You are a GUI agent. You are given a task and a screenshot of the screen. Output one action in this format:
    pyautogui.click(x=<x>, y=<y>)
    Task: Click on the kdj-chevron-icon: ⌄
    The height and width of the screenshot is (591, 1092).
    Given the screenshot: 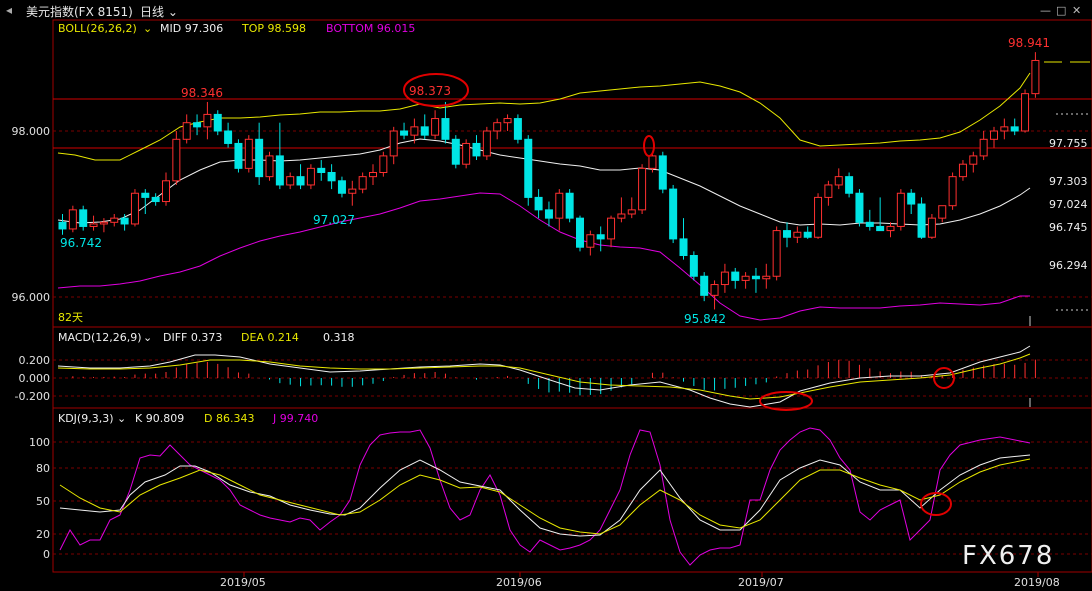 What is the action you would take?
    pyautogui.click(x=121, y=418)
    